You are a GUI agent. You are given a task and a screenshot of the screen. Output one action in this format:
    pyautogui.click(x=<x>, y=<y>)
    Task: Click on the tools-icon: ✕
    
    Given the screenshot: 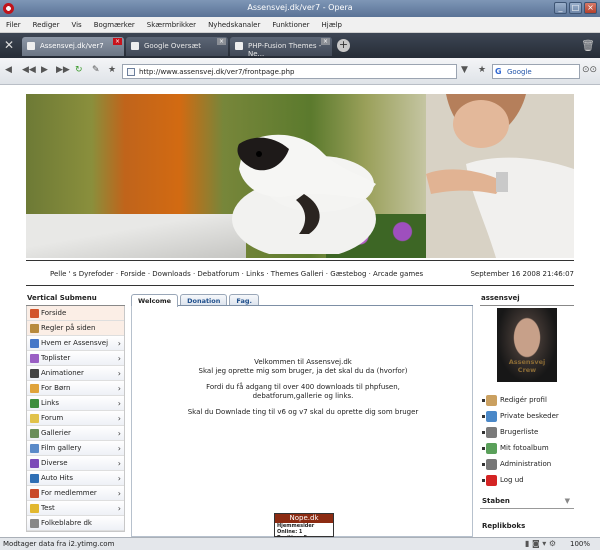 What is the action you would take?
    pyautogui.click(x=9, y=45)
    